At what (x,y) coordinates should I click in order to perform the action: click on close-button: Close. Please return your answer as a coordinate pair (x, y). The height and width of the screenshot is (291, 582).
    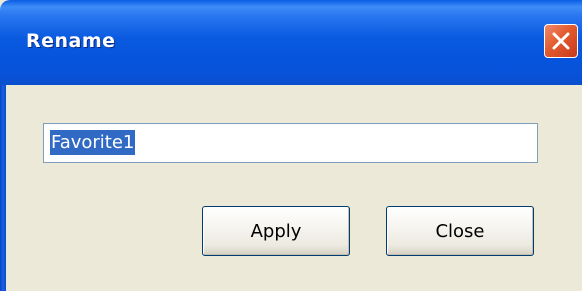
    Looking at the image, I should click on (460, 231).